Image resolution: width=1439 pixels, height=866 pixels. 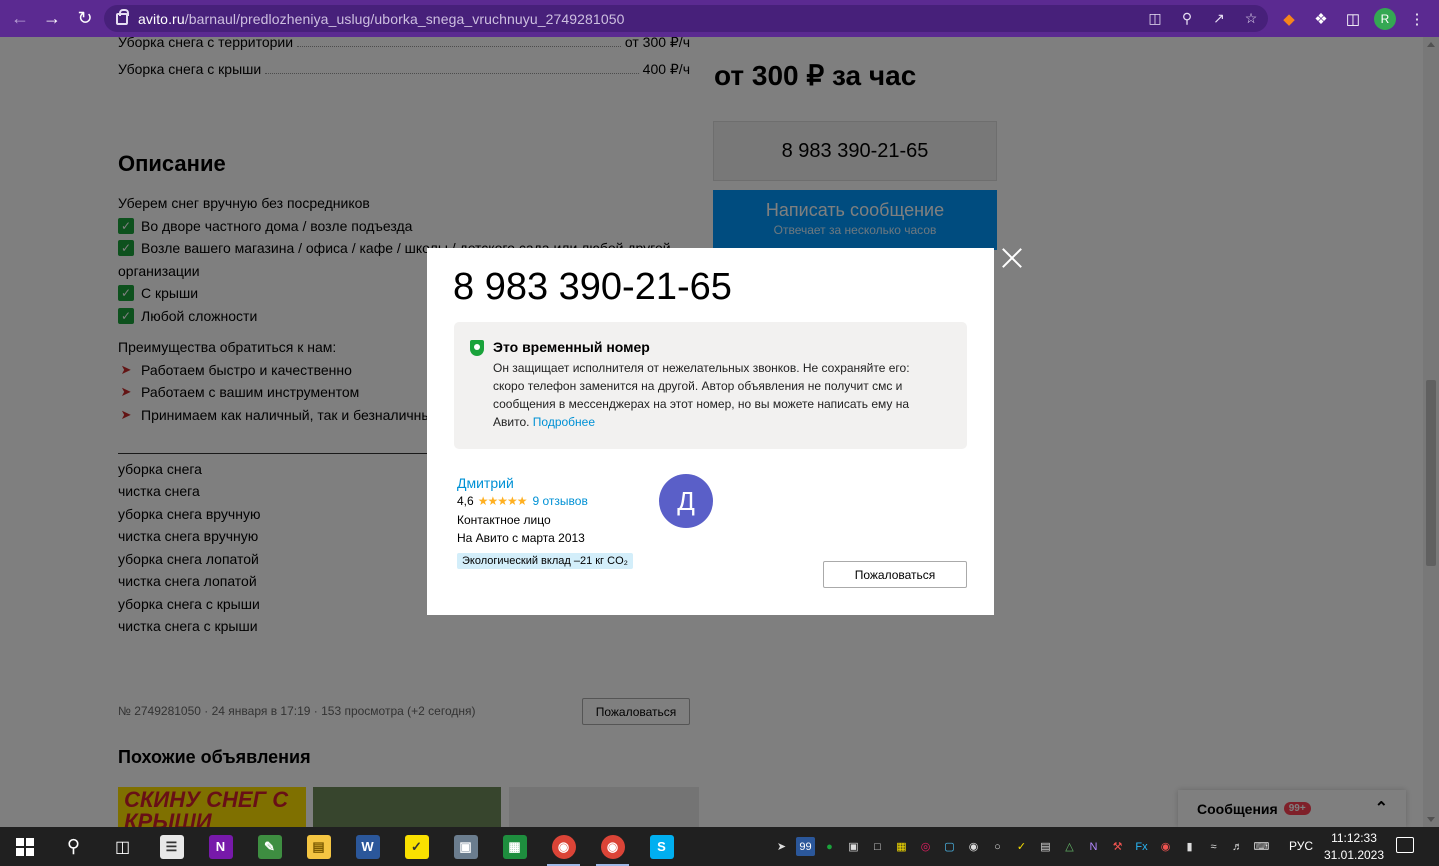 I want to click on wifi-icon: ≈, so click(x=1213, y=846).